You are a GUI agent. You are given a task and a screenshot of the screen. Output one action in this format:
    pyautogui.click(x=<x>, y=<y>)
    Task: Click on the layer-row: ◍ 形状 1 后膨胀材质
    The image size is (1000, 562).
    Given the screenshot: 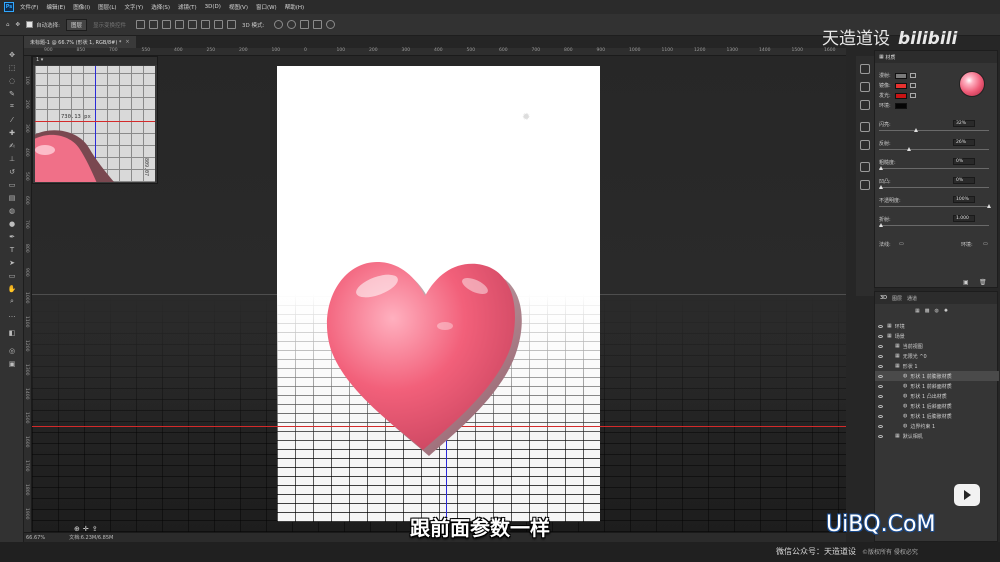 What is the action you would take?
    pyautogui.click(x=937, y=416)
    